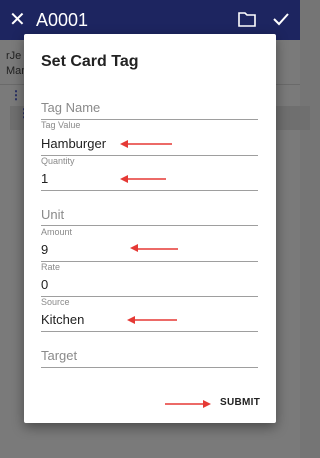  Describe the element at coordinates (53, 214) in the screenshot. I see `unit-placeholder: Unit` at that location.